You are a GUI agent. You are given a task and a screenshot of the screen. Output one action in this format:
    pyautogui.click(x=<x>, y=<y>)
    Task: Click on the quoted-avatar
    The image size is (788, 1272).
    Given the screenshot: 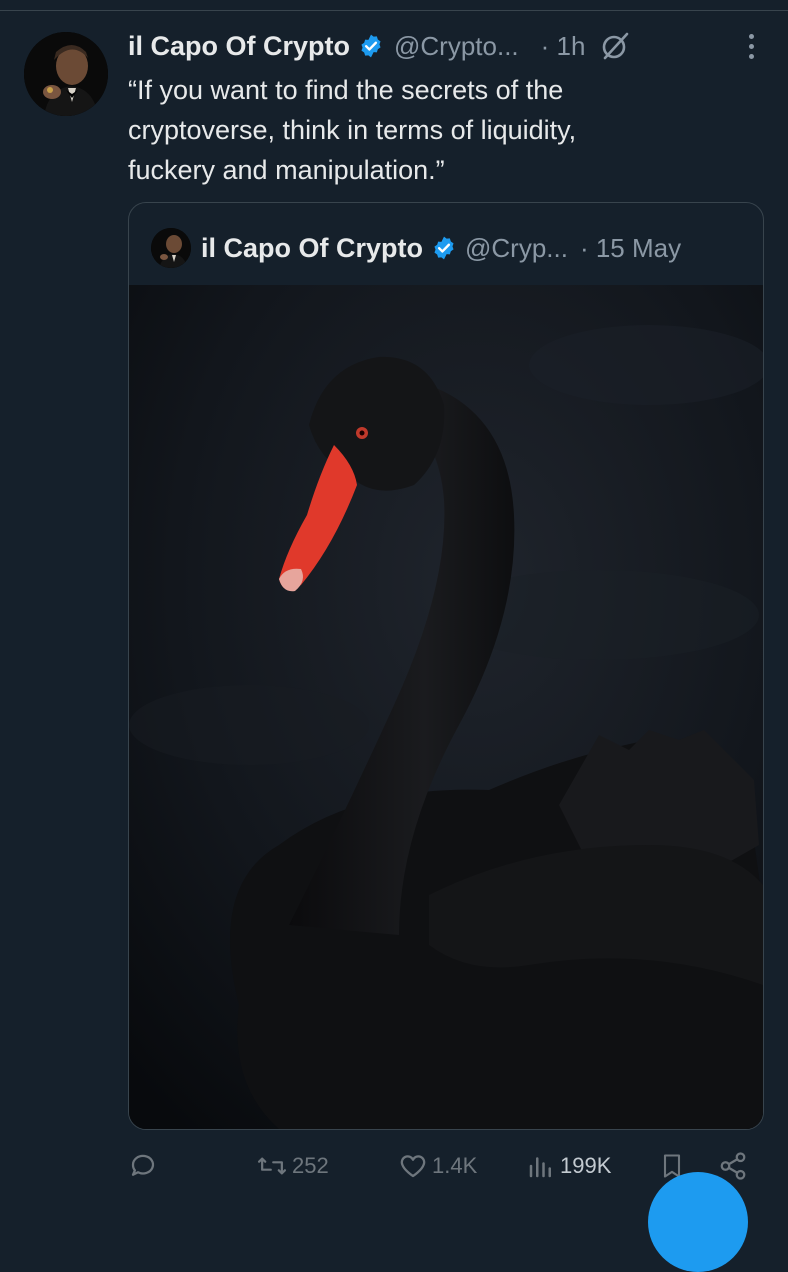 What is the action you would take?
    pyautogui.click(x=171, y=248)
    